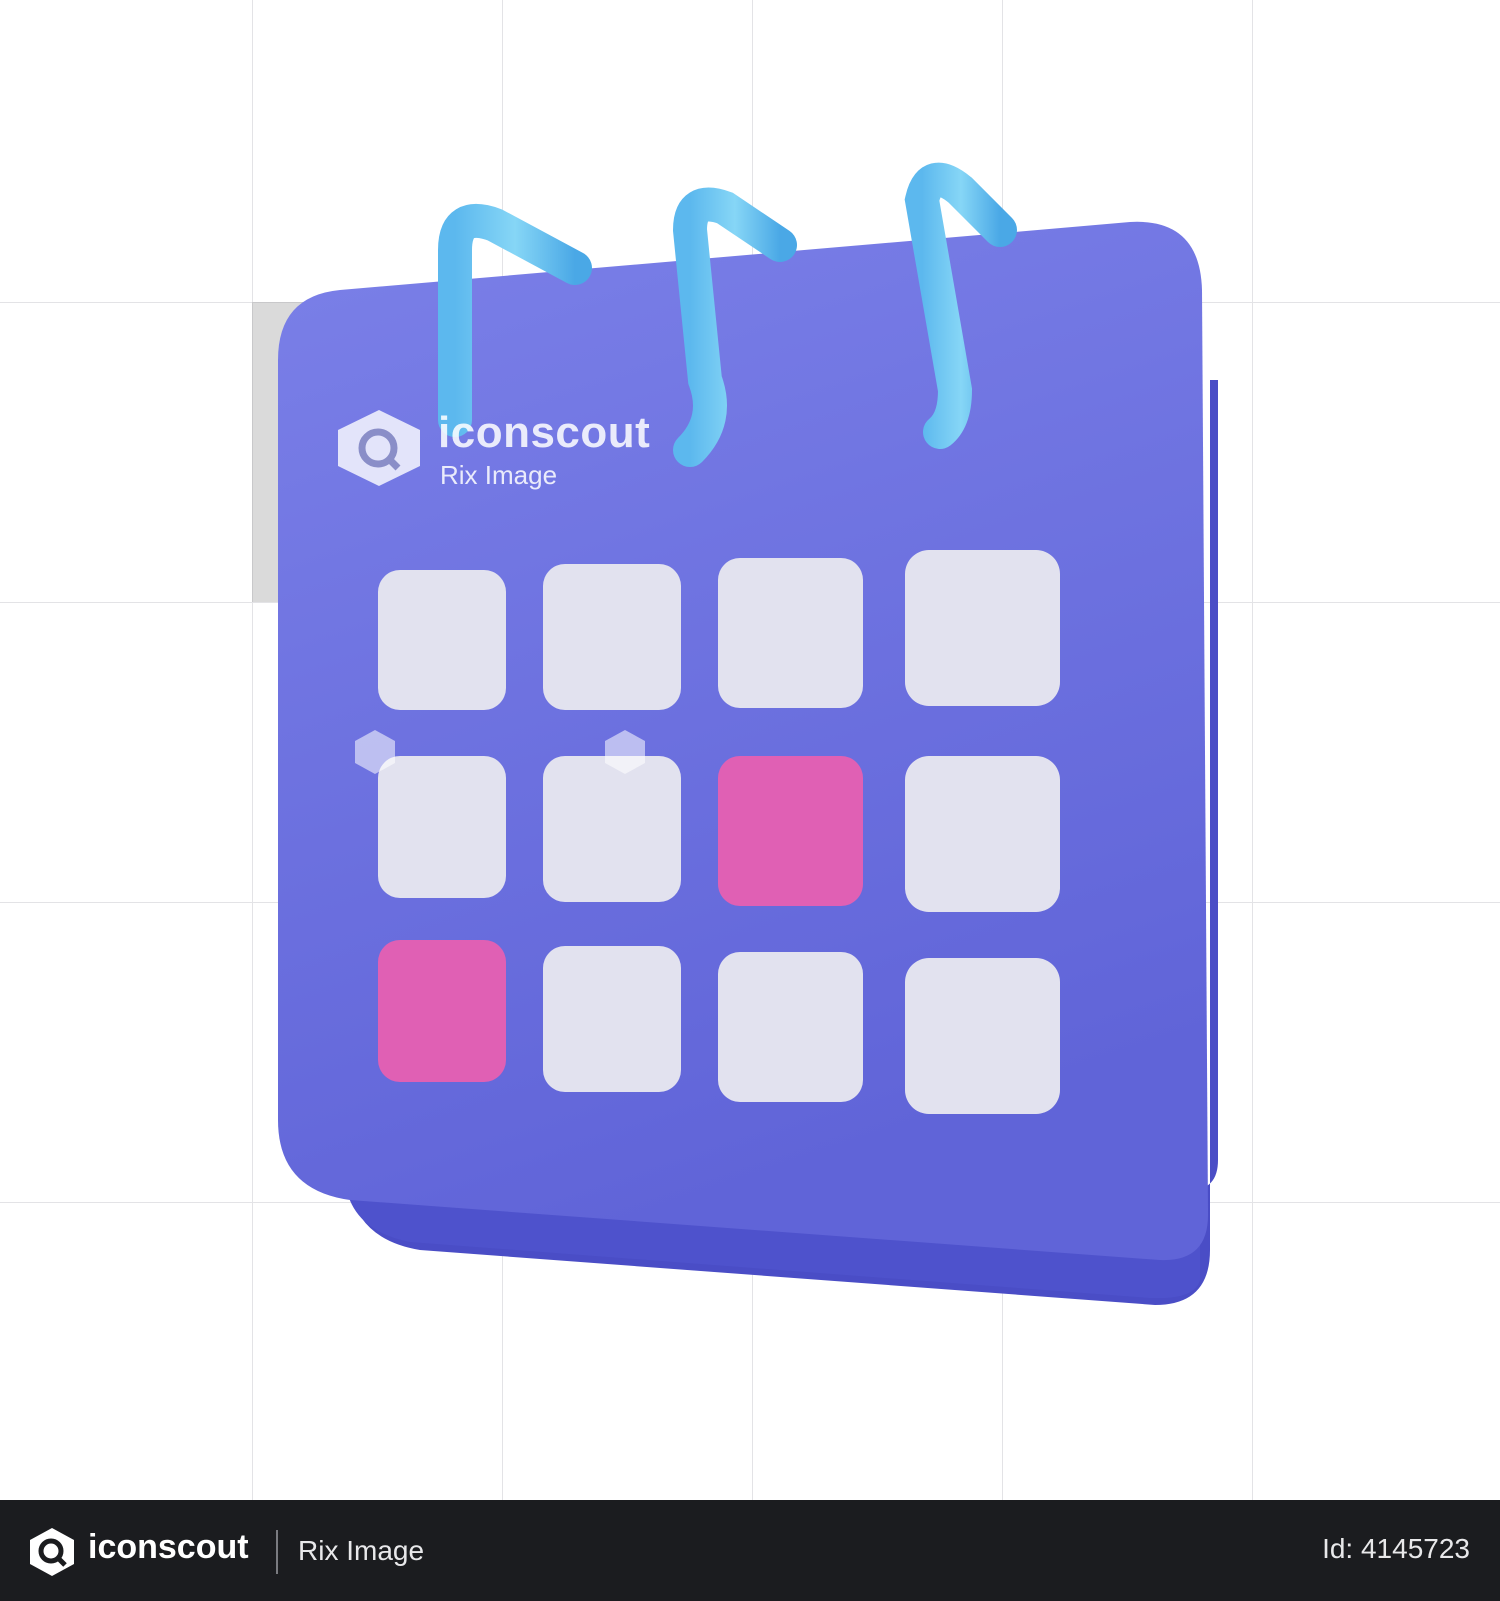 This screenshot has height=1601, width=1500. Describe the element at coordinates (544, 432) in the screenshot. I see `watermark-brand: iconscout` at that location.